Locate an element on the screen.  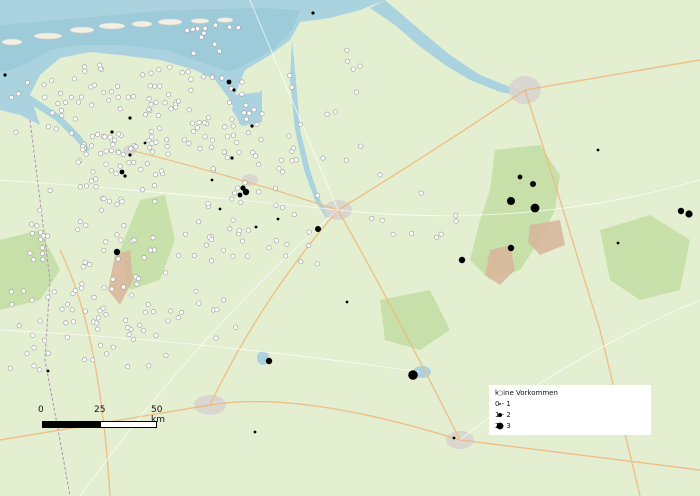
scale-bar: 0 25 50 km is located at coordinates (103, 420).